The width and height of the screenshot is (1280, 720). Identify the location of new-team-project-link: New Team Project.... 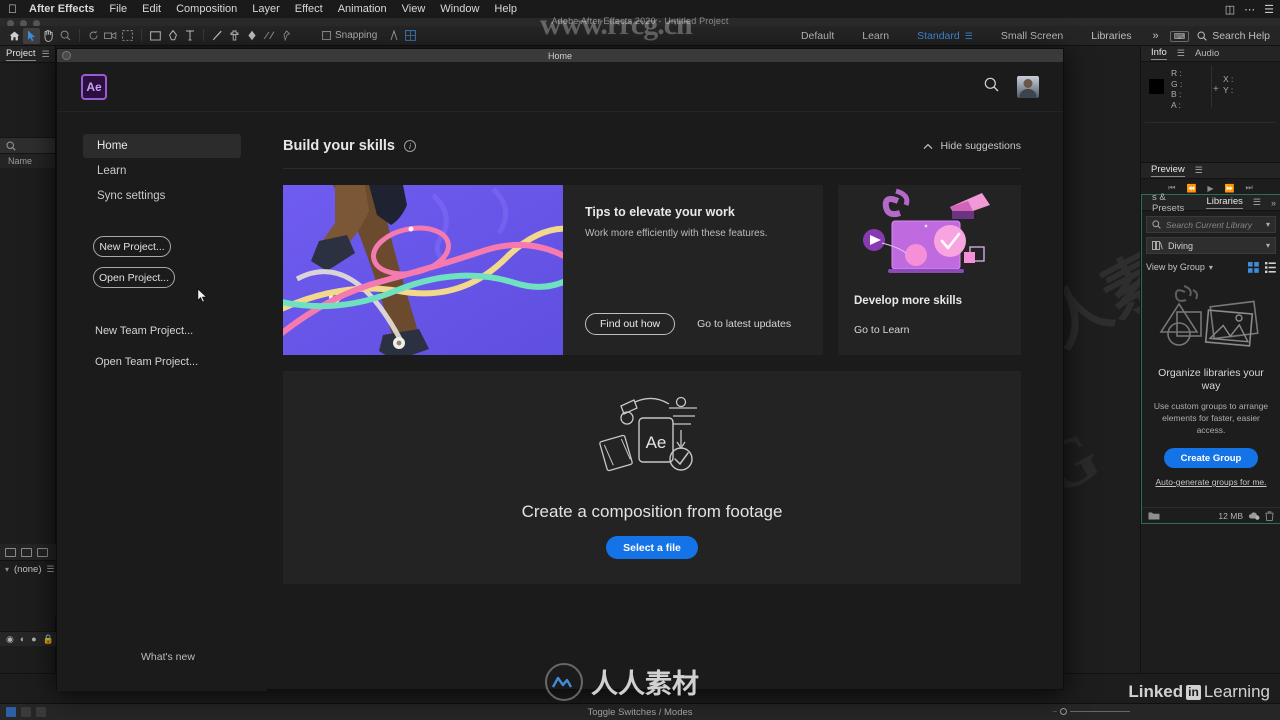
(181, 331).